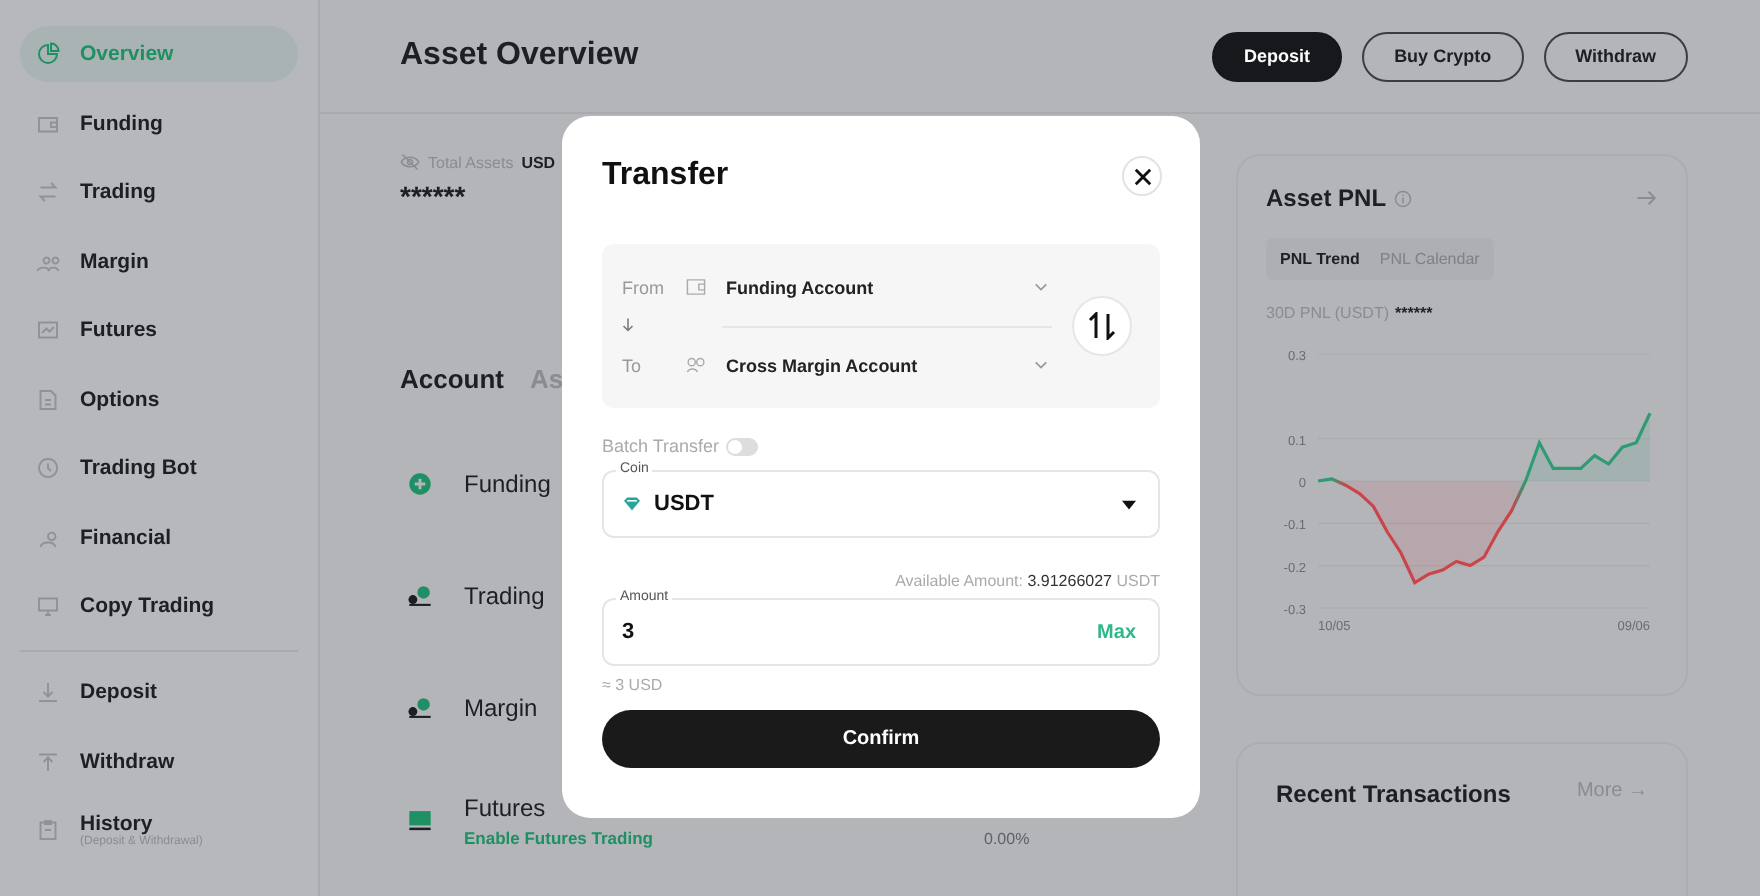 The width and height of the screenshot is (1760, 896). What do you see at coordinates (504, 596) in the screenshot?
I see `account-name: Trading` at bounding box center [504, 596].